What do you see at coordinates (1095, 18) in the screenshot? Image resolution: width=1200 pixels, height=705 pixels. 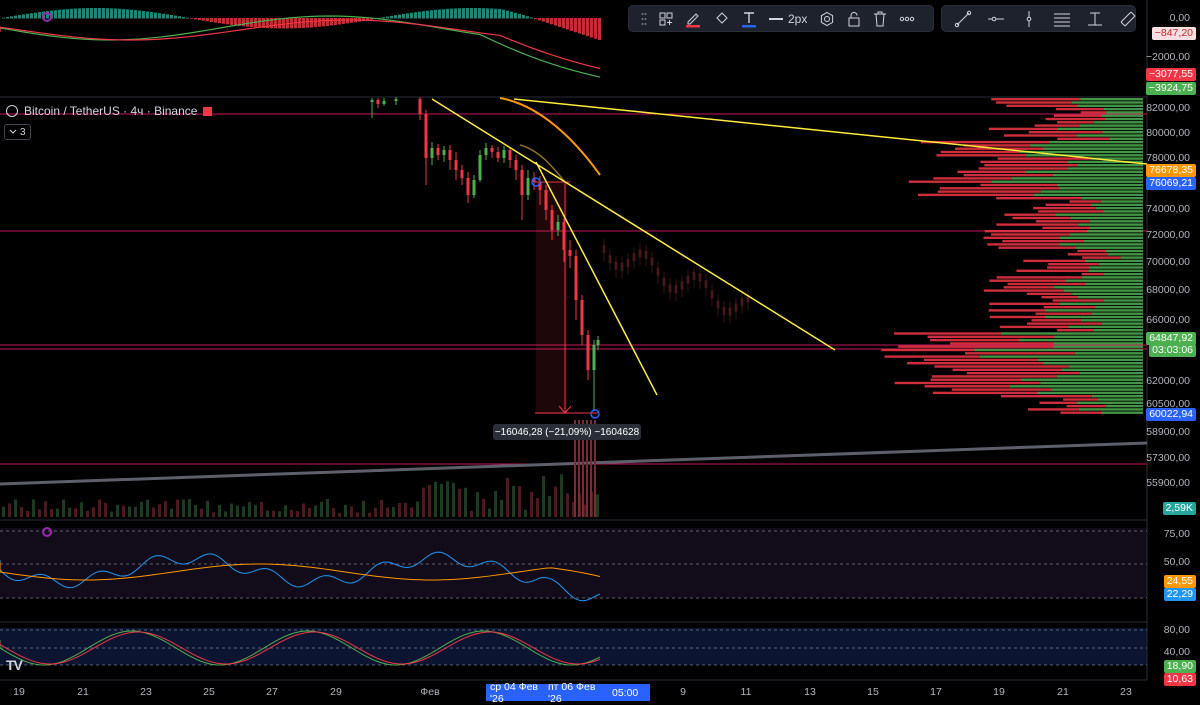 I see `anchored-text-icon` at bounding box center [1095, 18].